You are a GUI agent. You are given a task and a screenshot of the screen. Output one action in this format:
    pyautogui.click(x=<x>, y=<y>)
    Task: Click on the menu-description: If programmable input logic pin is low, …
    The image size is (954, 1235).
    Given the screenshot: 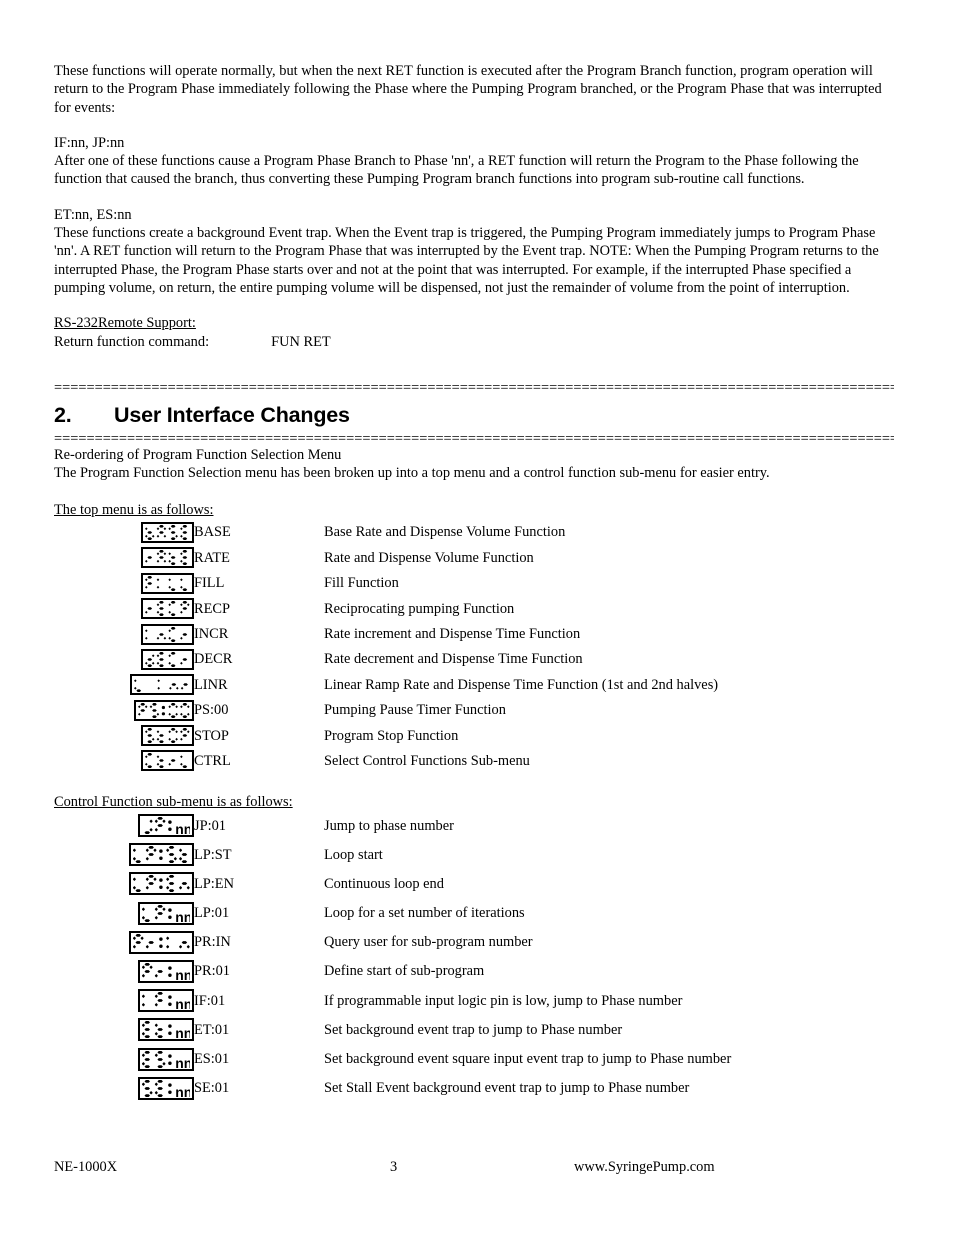 What is the action you would take?
    pyautogui.click(x=503, y=1000)
    